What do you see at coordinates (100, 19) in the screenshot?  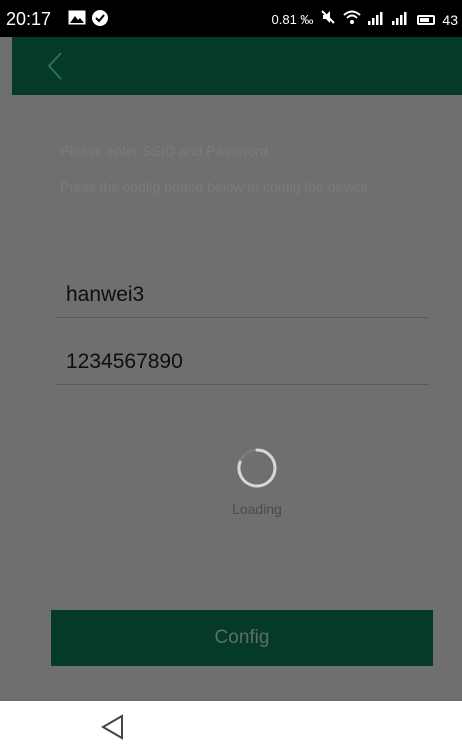 I see `check-circle-icon` at bounding box center [100, 19].